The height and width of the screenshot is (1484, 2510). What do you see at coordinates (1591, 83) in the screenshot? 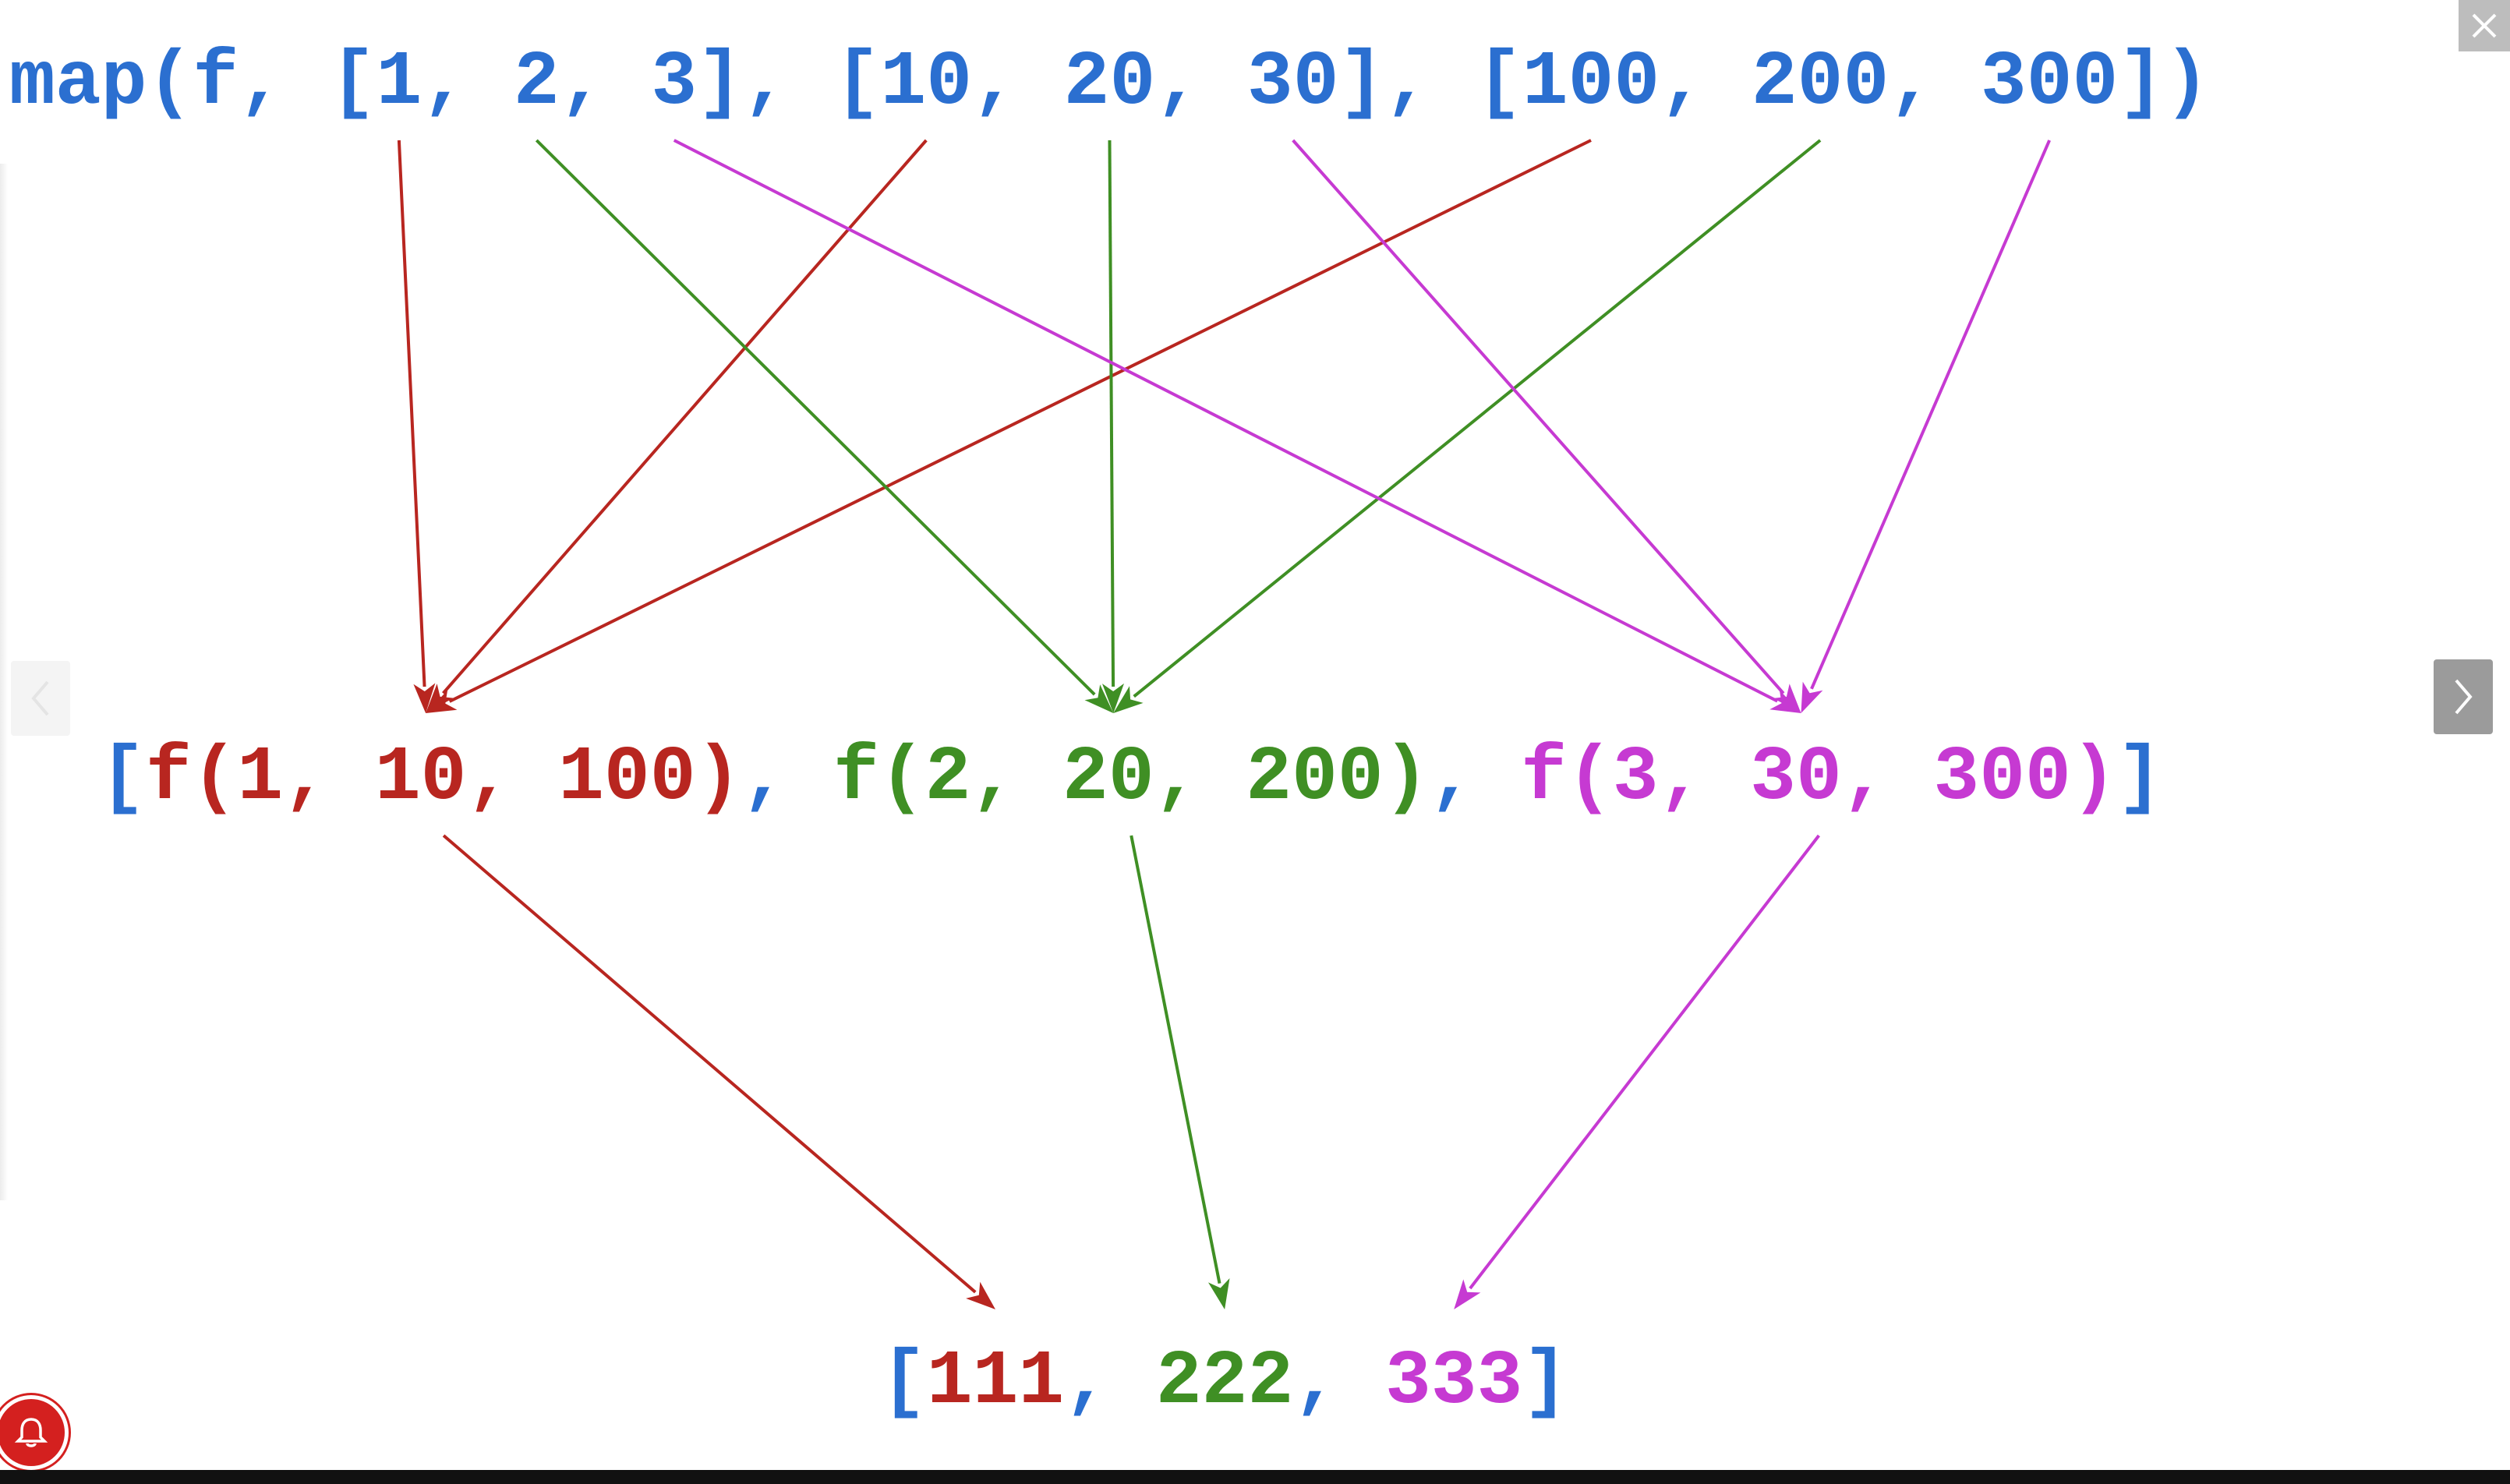
I see `token-100: 100` at bounding box center [1591, 83].